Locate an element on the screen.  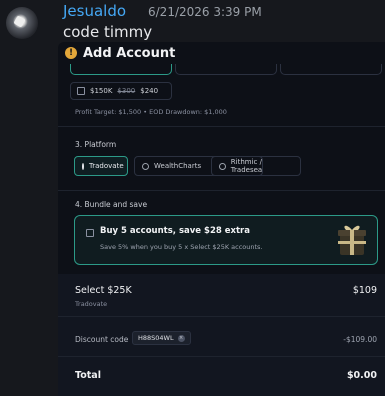
item-name: Select $25K is located at coordinates (103, 290).